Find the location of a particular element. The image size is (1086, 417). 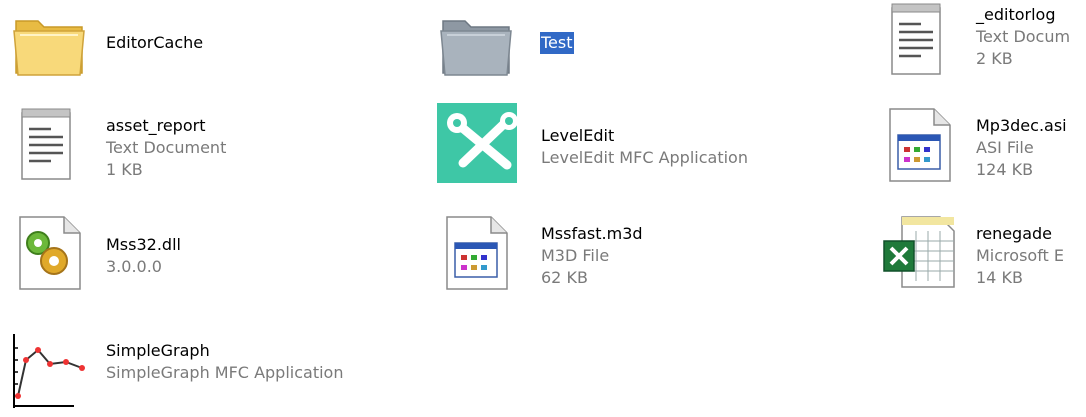

file-type: Microsoft E is located at coordinates (1020, 255).